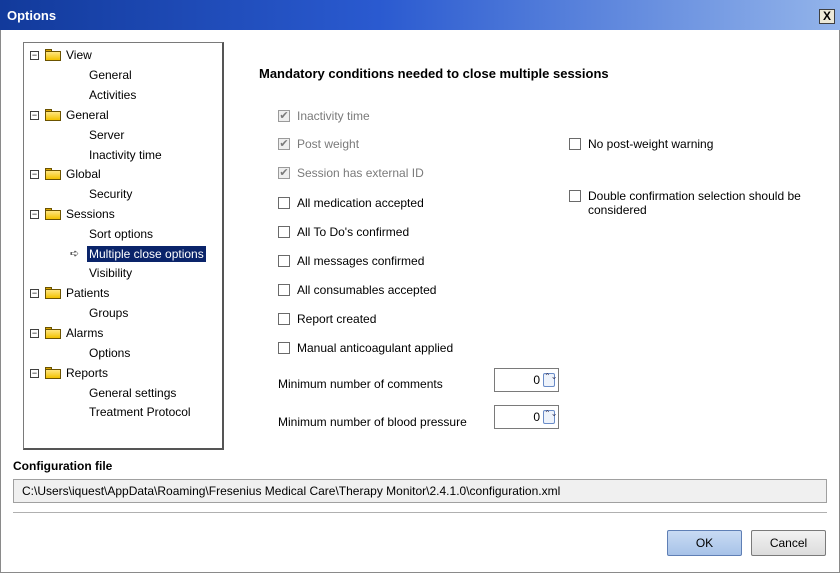 This screenshot has width=840, height=573. What do you see at coordinates (85, 333) in the screenshot?
I see `tree-group-label: Alarms` at bounding box center [85, 333].